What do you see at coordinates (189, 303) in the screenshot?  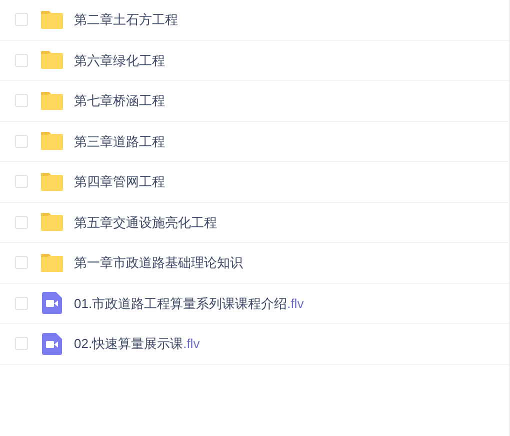 I see `file-name: 01.市政道路工程算量系列课课程介绍.flv` at bounding box center [189, 303].